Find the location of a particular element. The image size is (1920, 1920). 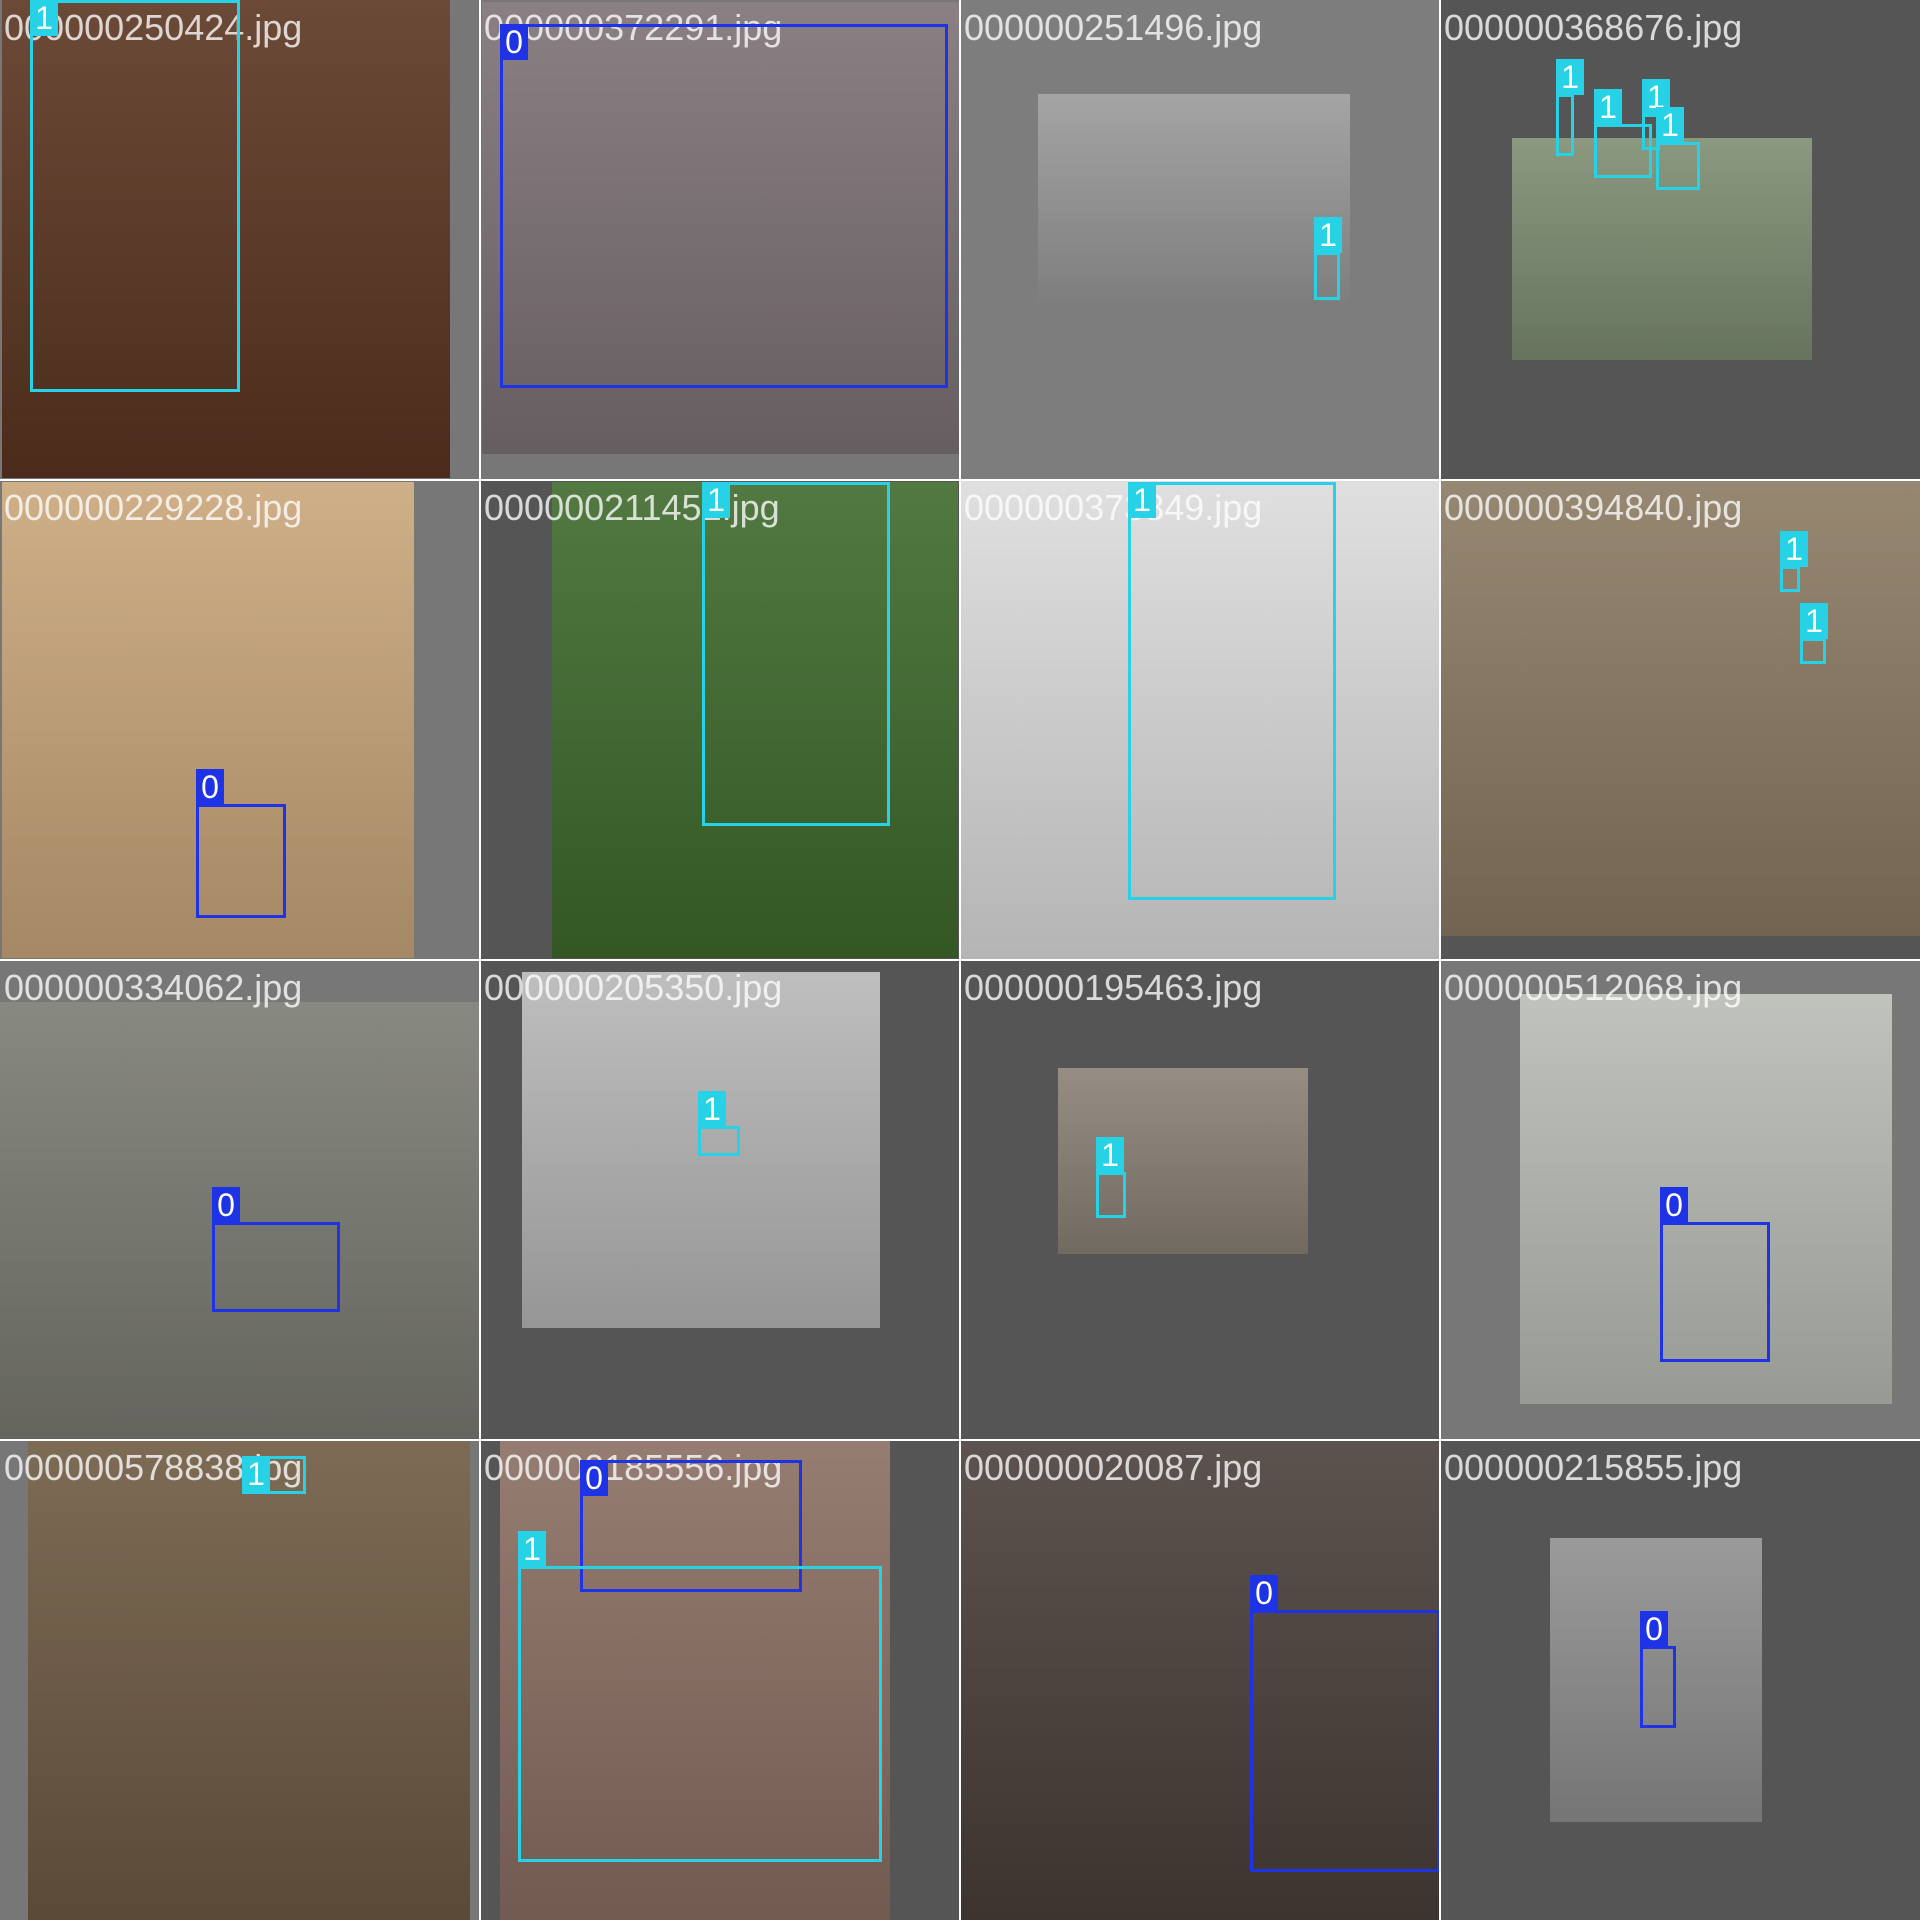

image-tile: 000000578838.jpg 1 is located at coordinates (240, 1680).